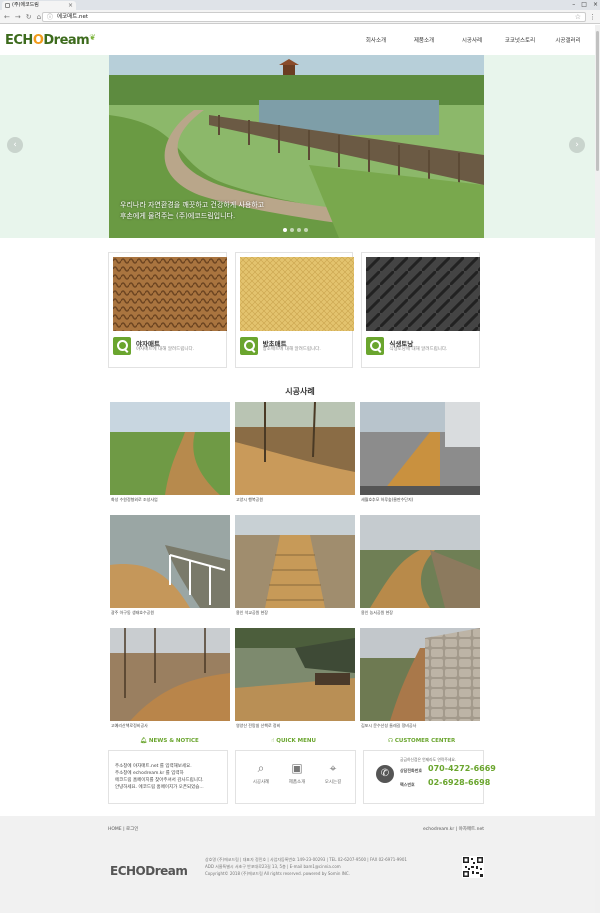 The height and width of the screenshot is (913, 600). I want to click on leaf-icon: ❦, so click(92, 37).